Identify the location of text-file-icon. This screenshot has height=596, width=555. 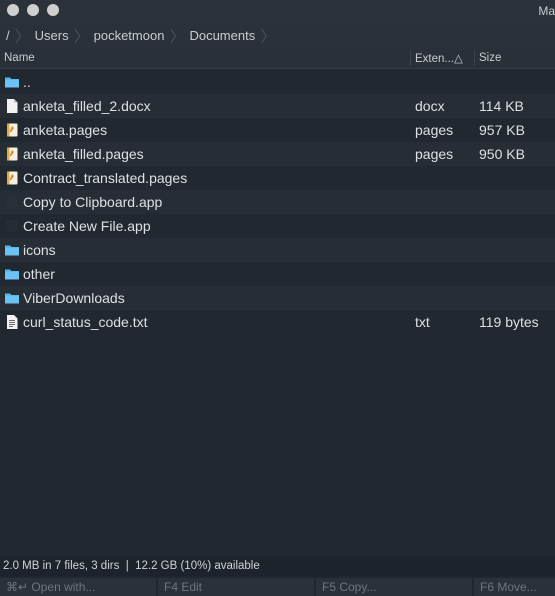
(12, 322).